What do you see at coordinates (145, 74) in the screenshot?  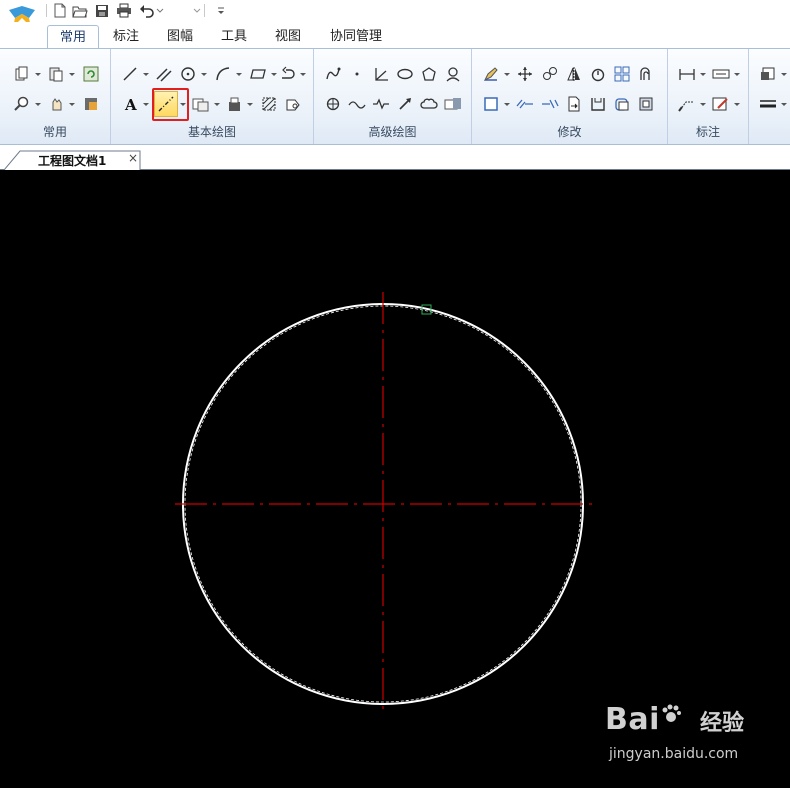 I see `line-dropdown` at bounding box center [145, 74].